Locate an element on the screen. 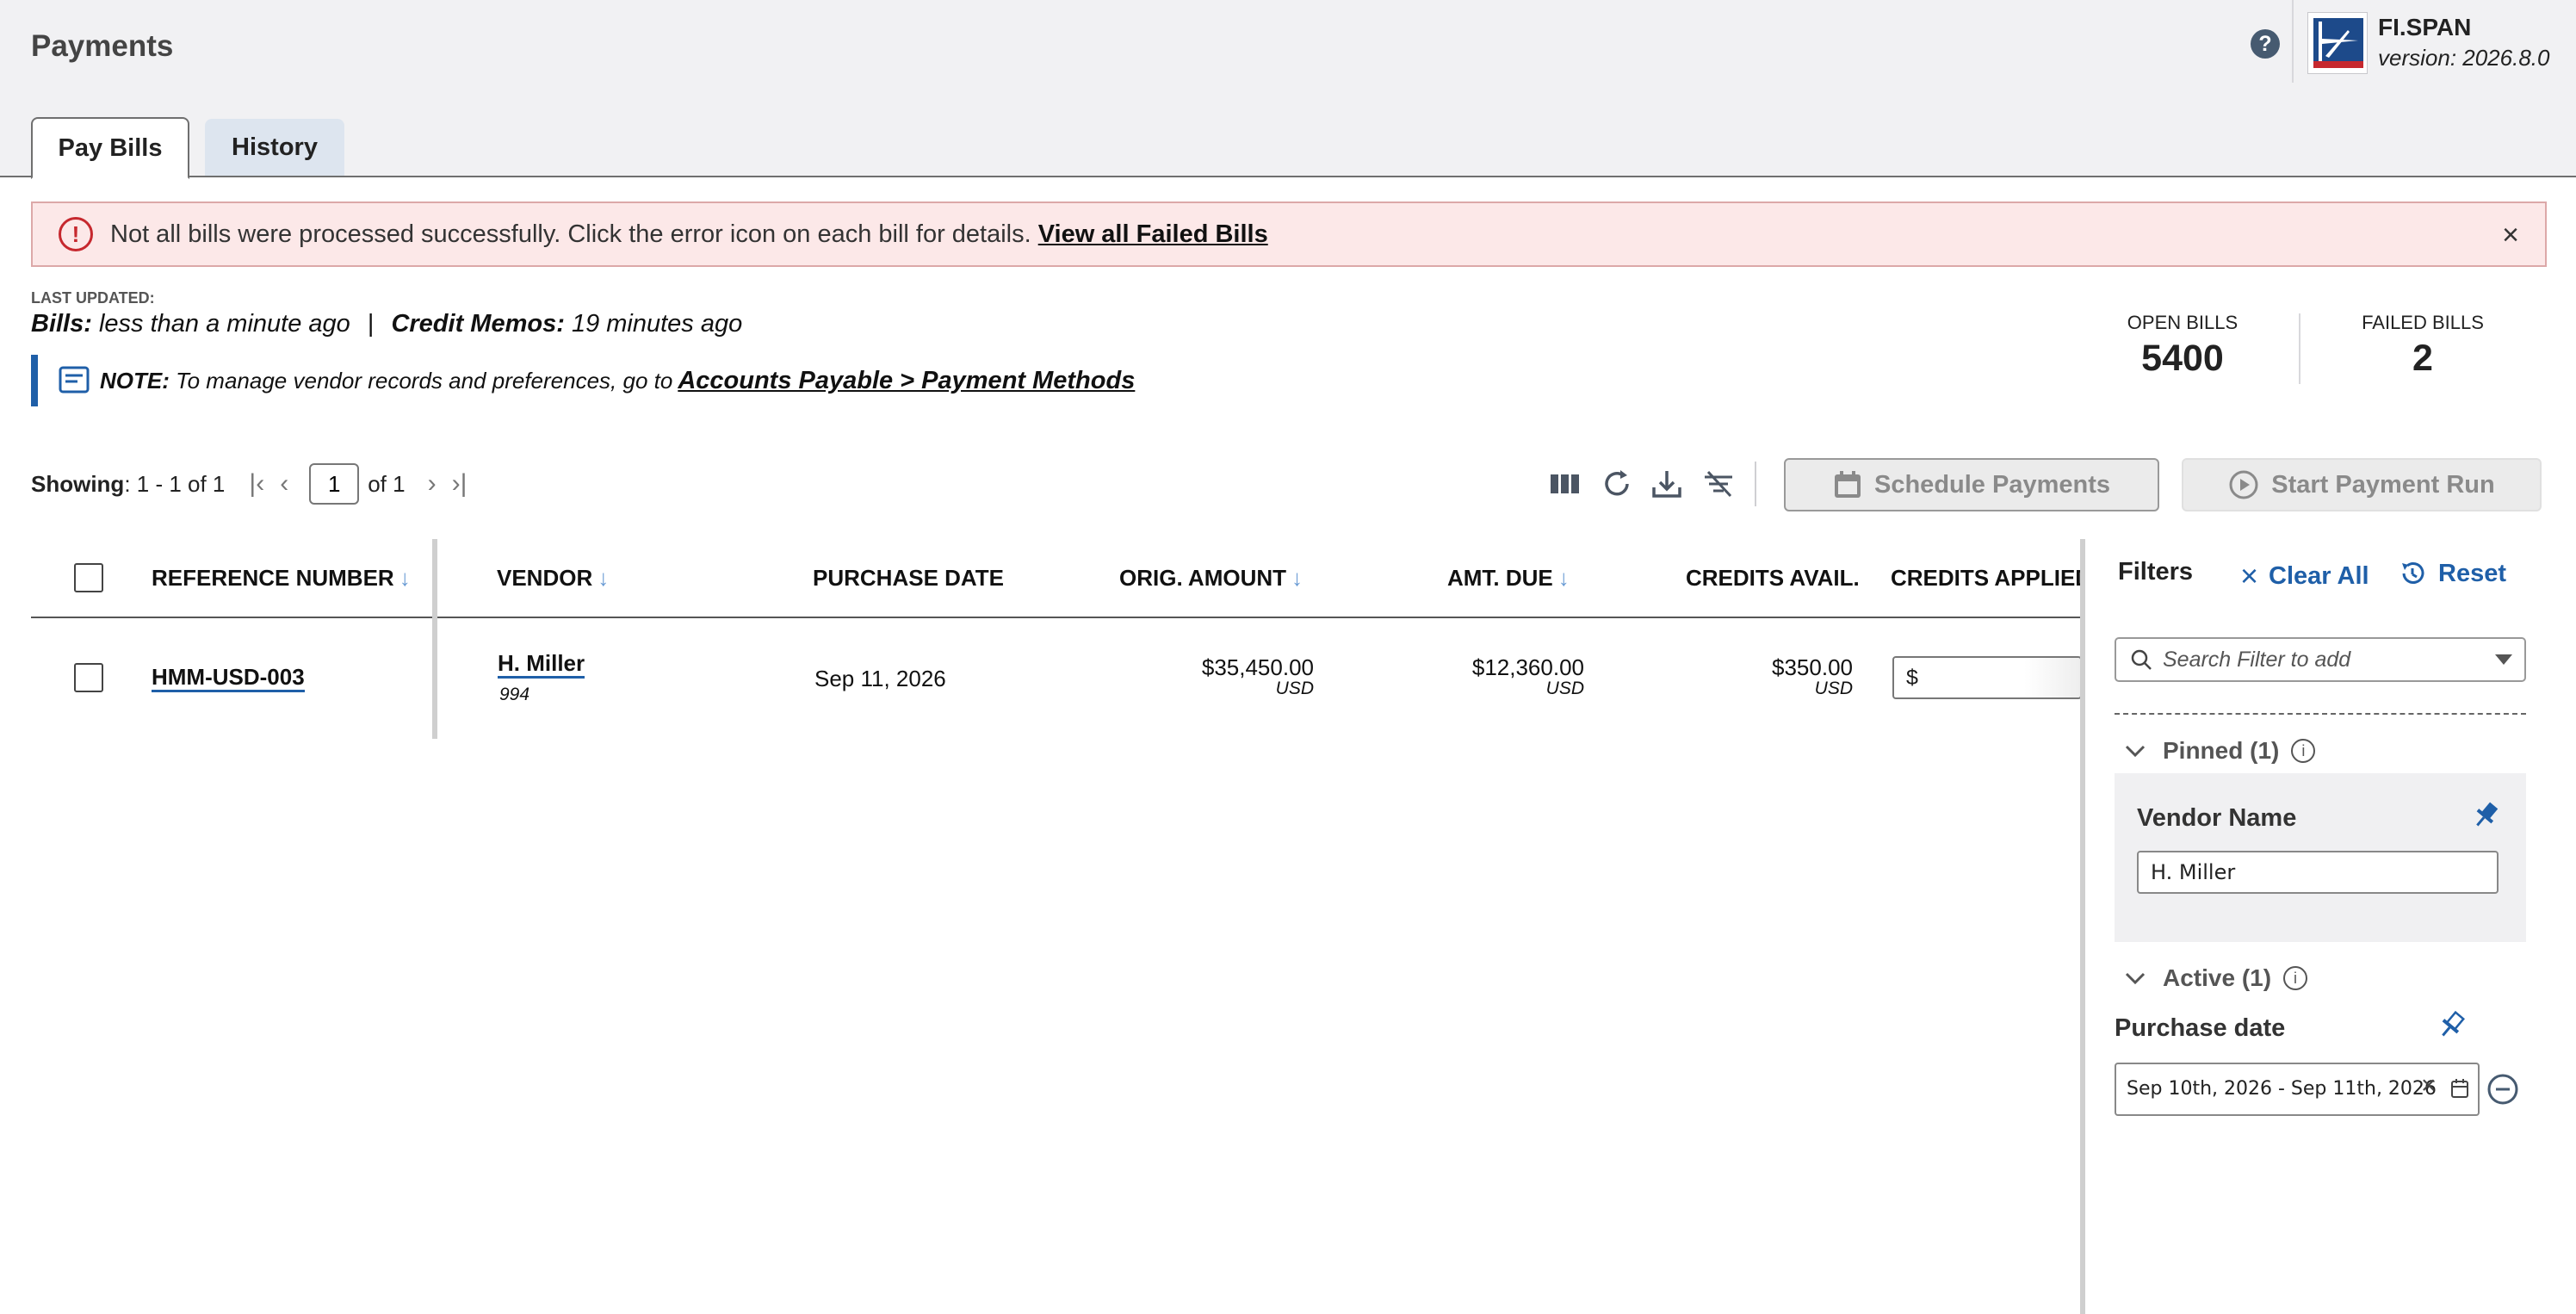  open-bills-label: OPEN BILLS is located at coordinates (2183, 323).